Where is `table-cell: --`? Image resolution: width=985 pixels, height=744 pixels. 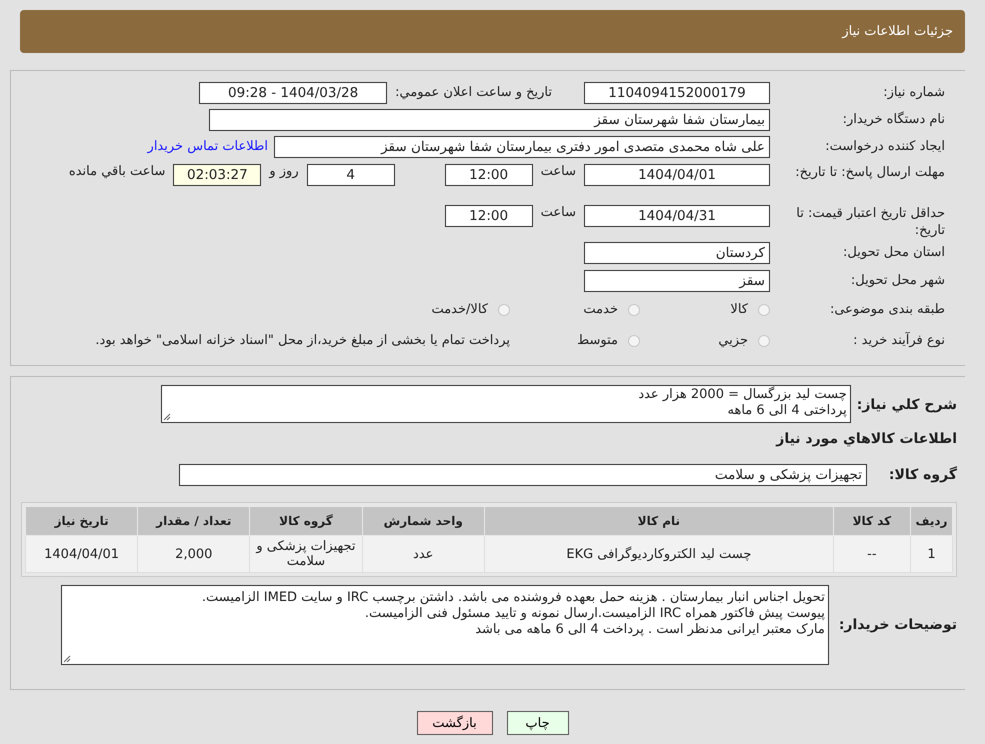
table-cell: -- is located at coordinates (871, 554).